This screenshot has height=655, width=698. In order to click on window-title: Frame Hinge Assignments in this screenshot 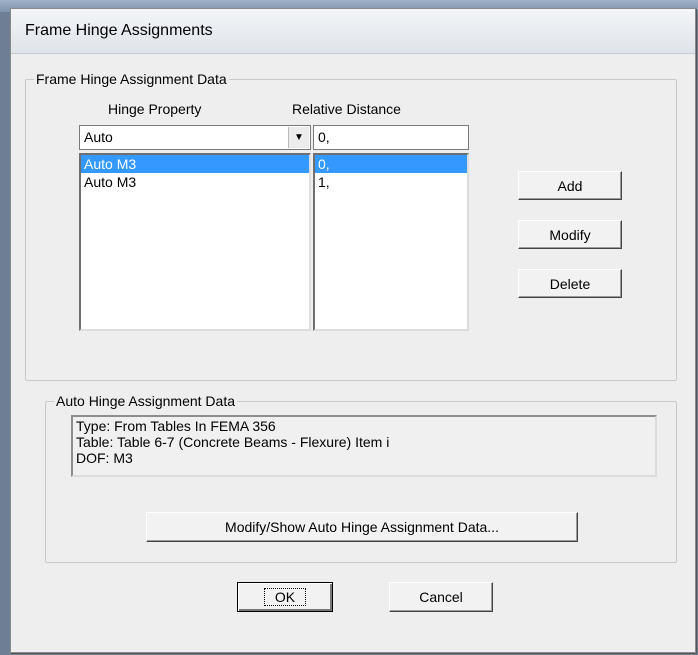, I will do `click(119, 30)`.